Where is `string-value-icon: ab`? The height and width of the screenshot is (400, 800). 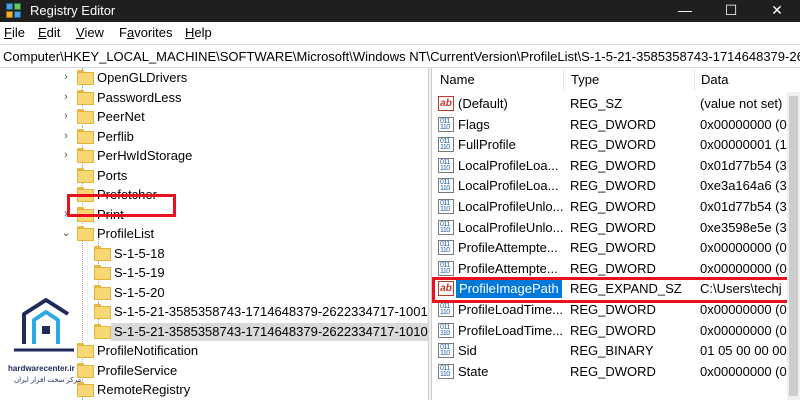
string-value-icon: ab is located at coordinates (446, 289).